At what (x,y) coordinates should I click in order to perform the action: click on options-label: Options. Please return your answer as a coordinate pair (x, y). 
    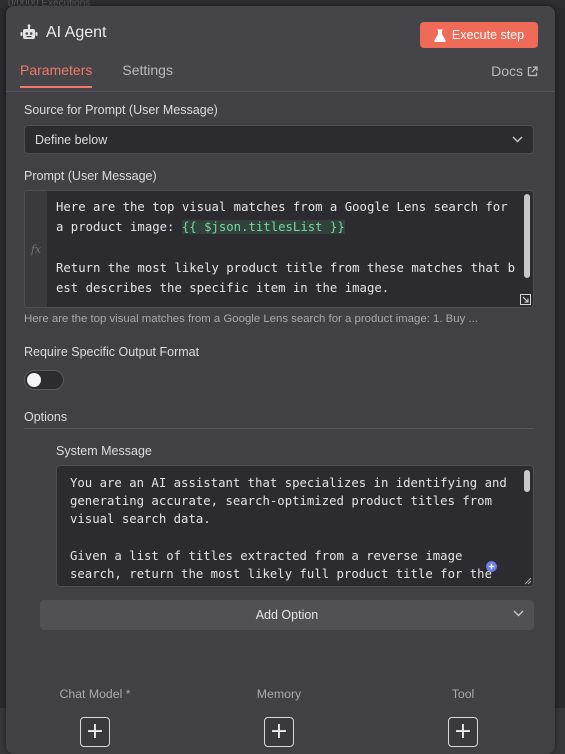
    Looking at the image, I should click on (46, 417).